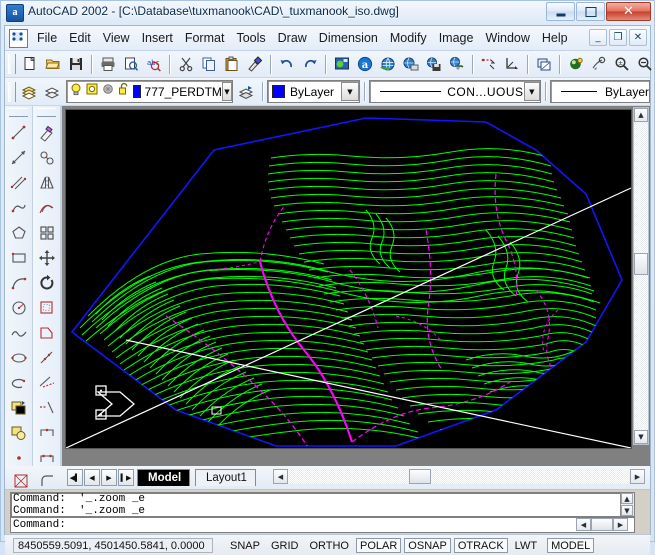  What do you see at coordinates (225, 477) in the screenshot?
I see `tab-layout1: Layout1` at bounding box center [225, 477].